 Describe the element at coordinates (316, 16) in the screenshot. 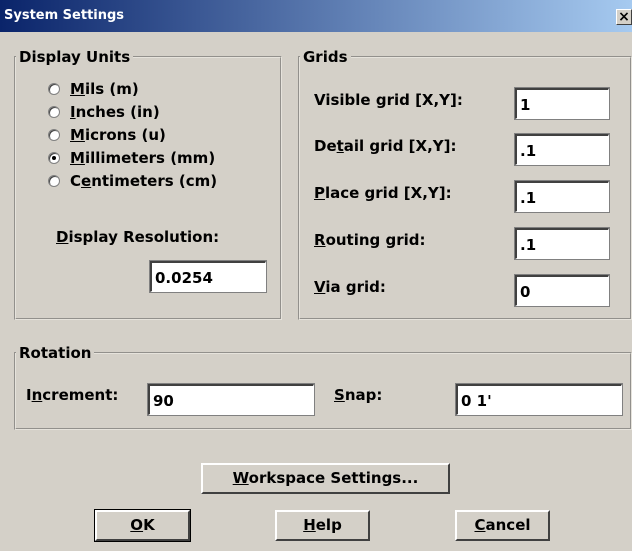

I see `title-bar: System Settings ×` at that location.